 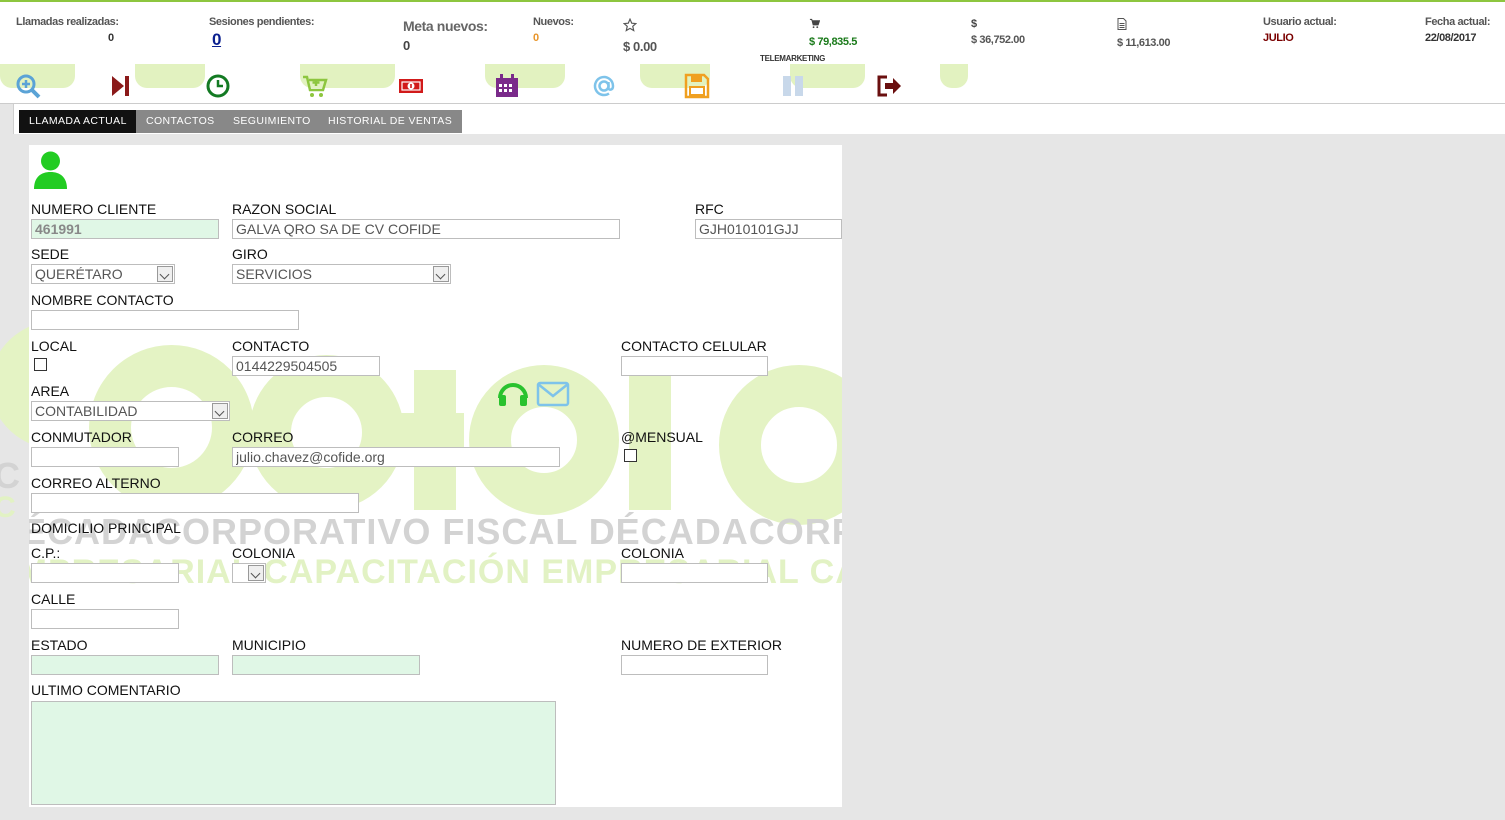 What do you see at coordinates (46, 553) in the screenshot?
I see `cp-label: C.P.:` at bounding box center [46, 553].